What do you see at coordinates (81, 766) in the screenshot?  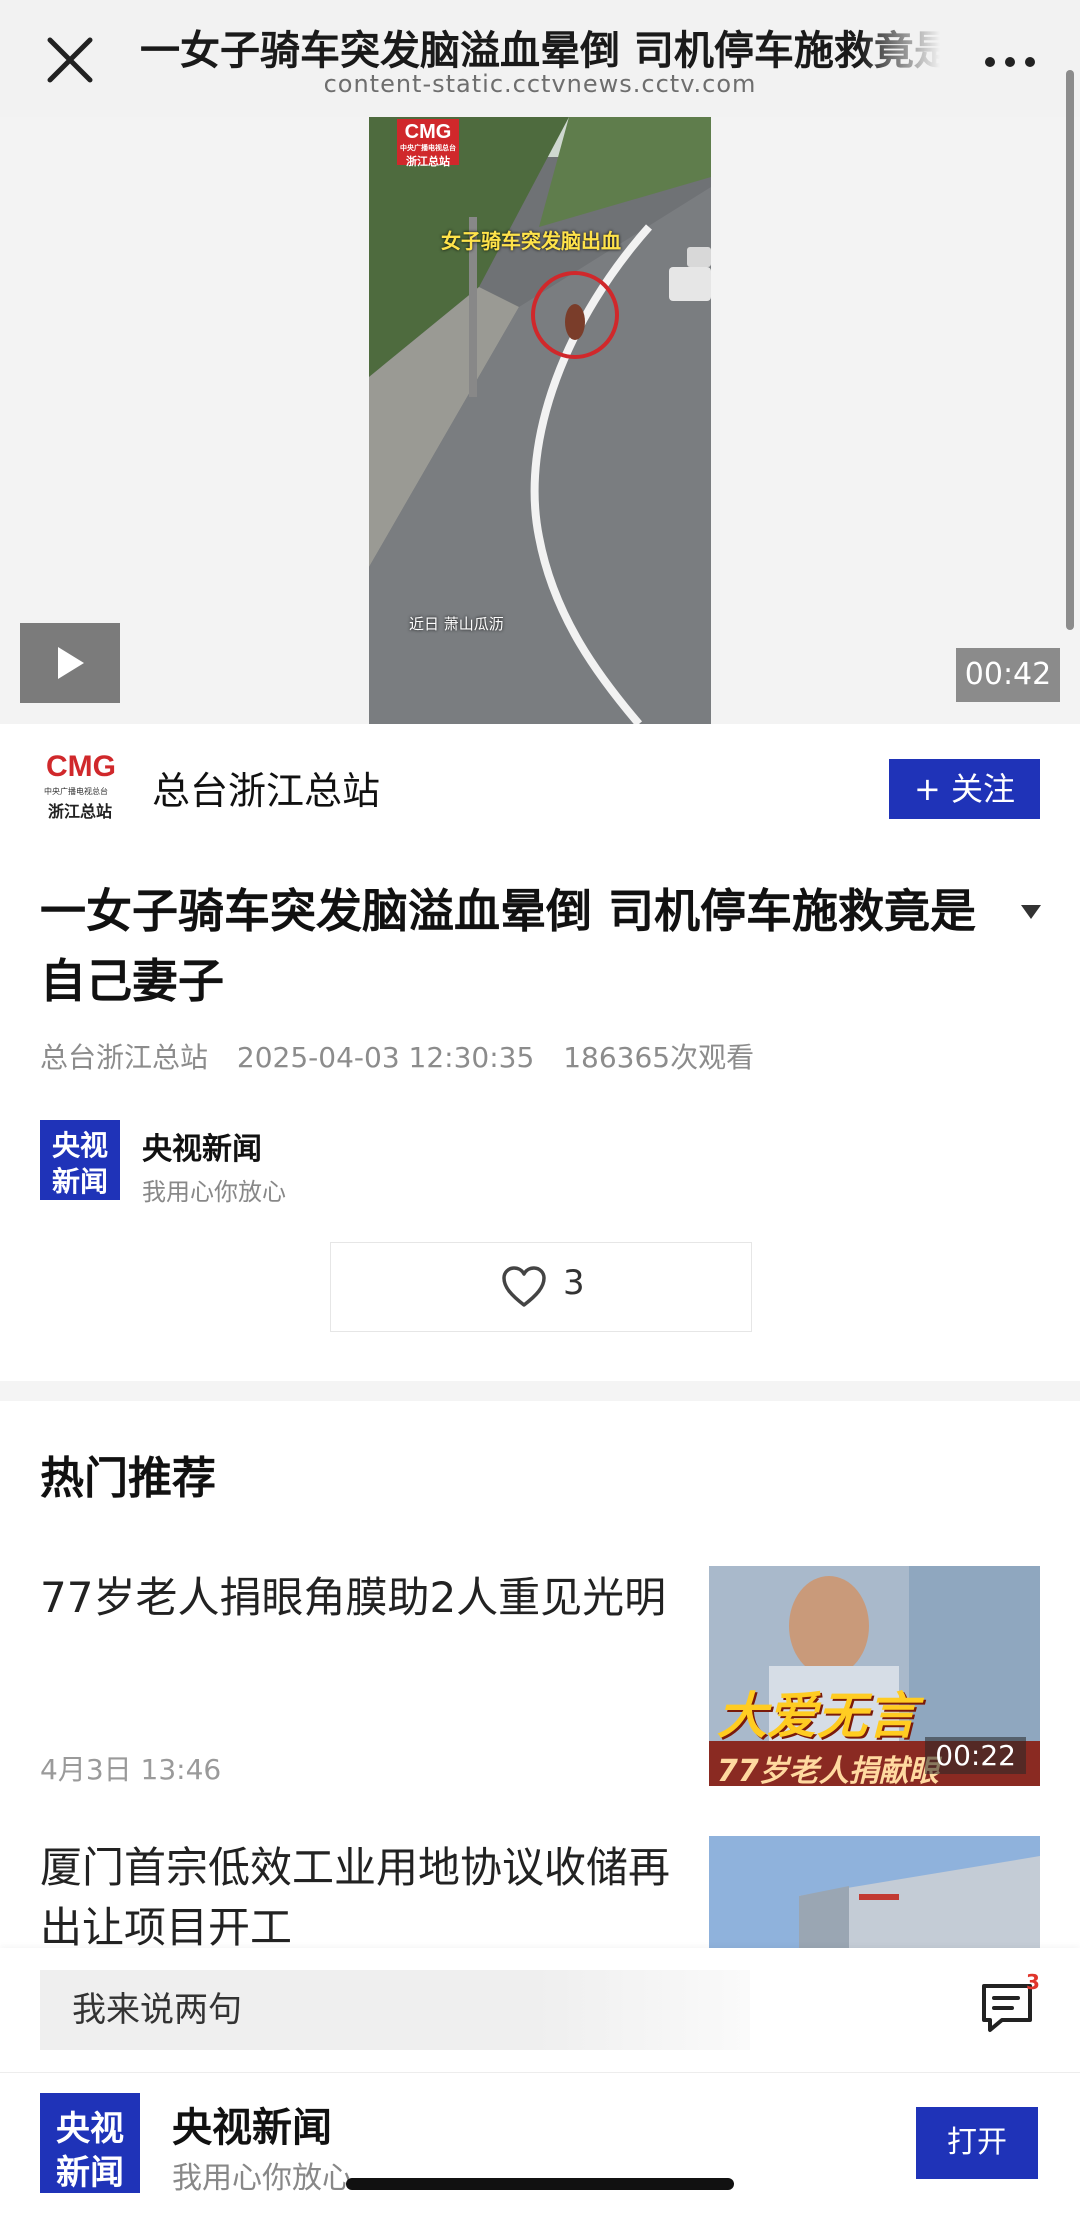 I see `channel-logo-text: CMG` at bounding box center [81, 766].